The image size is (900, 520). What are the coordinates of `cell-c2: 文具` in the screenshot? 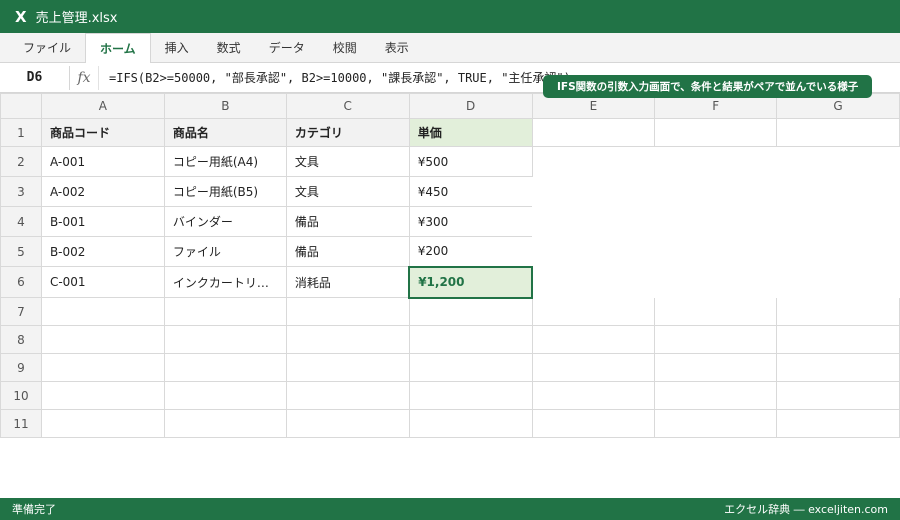 It's located at (347, 161).